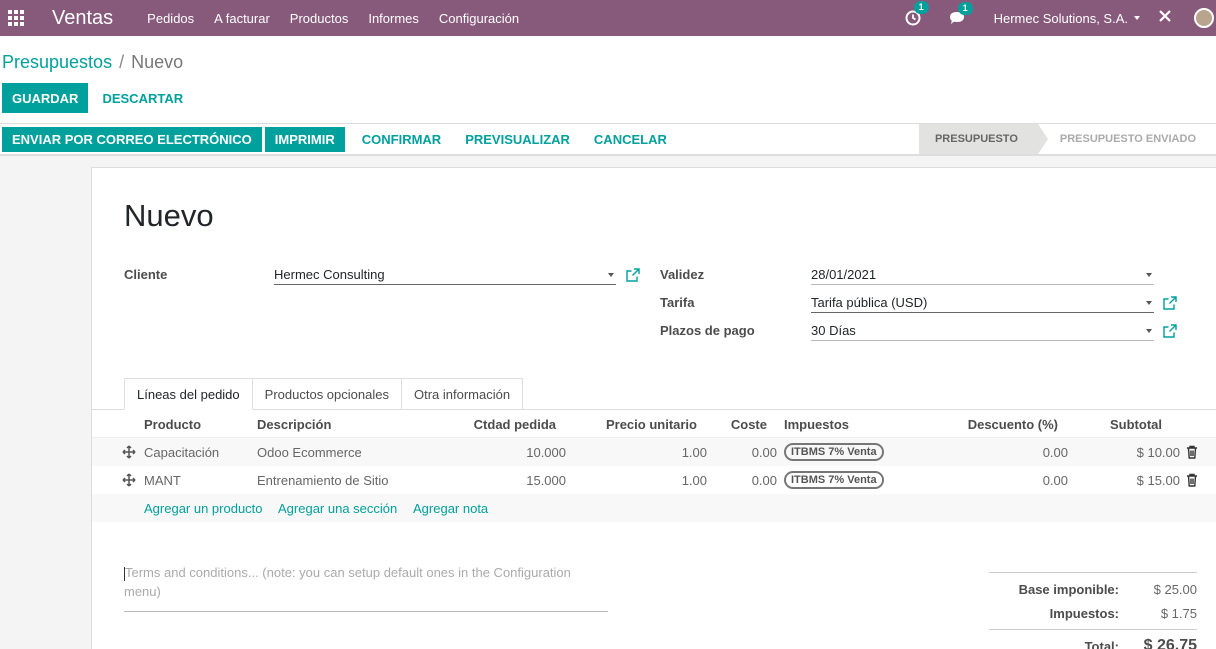 This screenshot has height=649, width=1216. I want to click on pricelist-value: Tarifa pública (USD), so click(869, 302).